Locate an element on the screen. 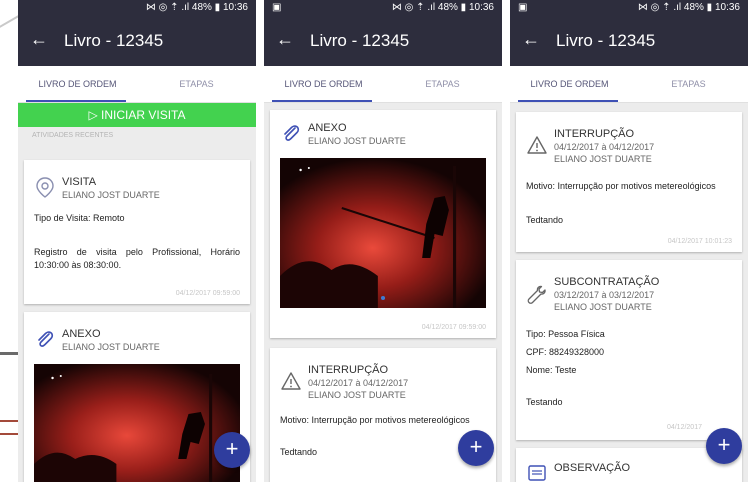 The image size is (752, 482). start-visit-button: ▷ INICIAR VISITA is located at coordinates (137, 115).